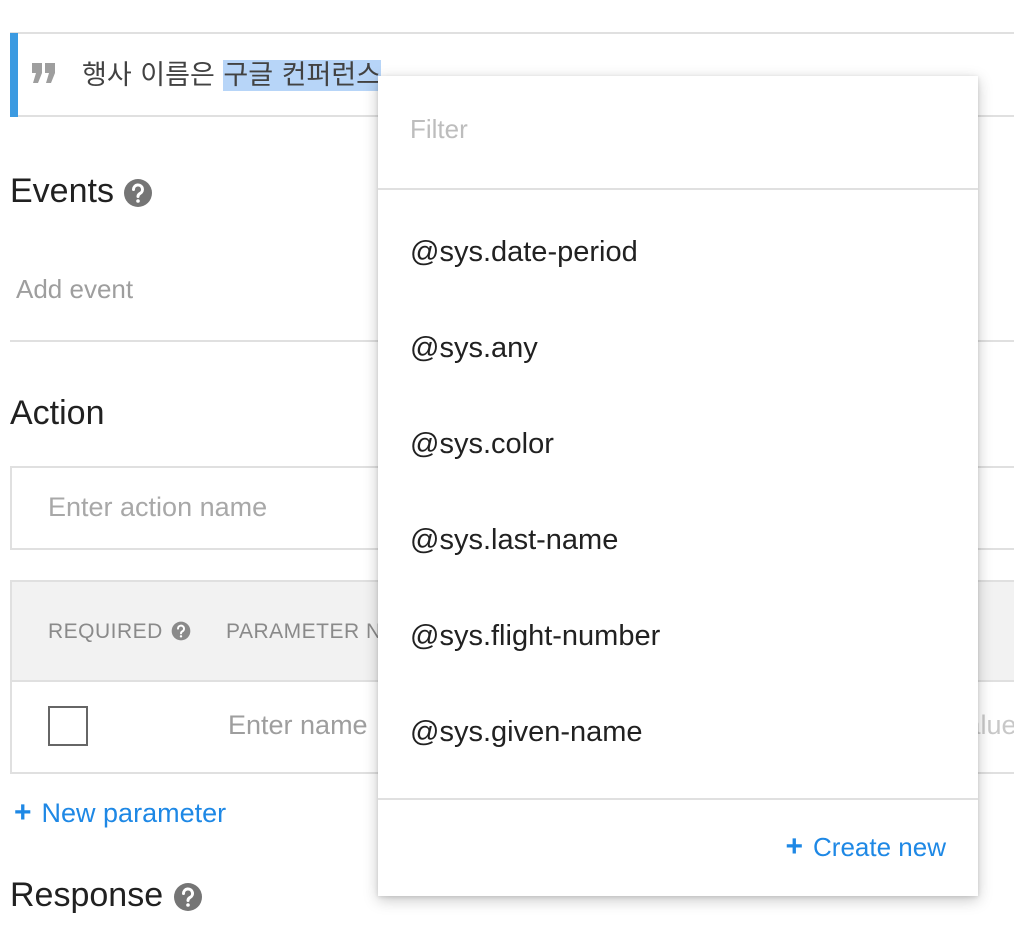  What do you see at coordinates (134, 813) in the screenshot?
I see `new-parameter-label: New parameter` at bounding box center [134, 813].